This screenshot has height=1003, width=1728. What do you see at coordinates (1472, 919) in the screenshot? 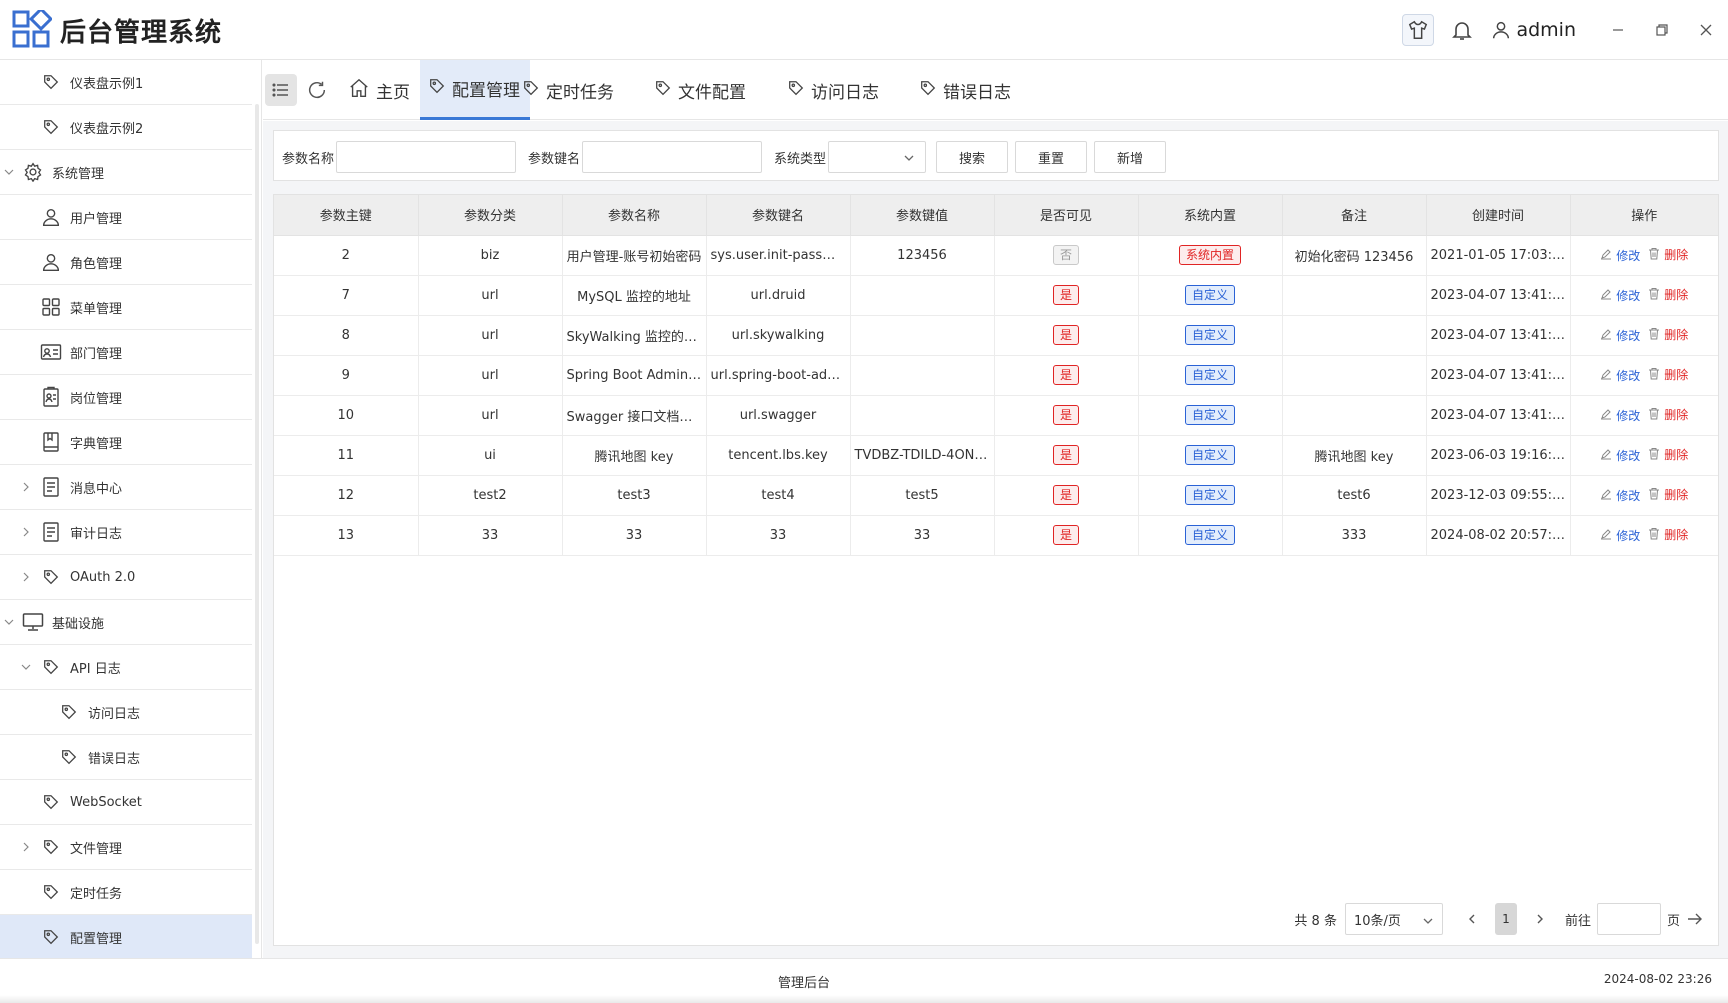
I see `prev-page-button` at bounding box center [1472, 919].